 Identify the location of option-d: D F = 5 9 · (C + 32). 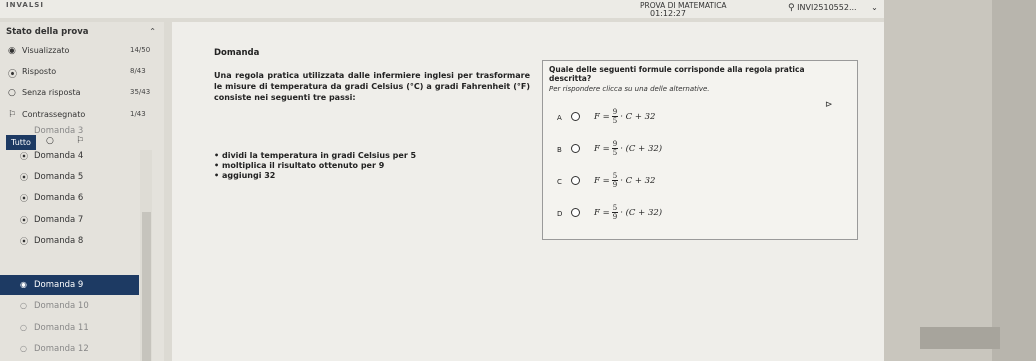
(657, 214).